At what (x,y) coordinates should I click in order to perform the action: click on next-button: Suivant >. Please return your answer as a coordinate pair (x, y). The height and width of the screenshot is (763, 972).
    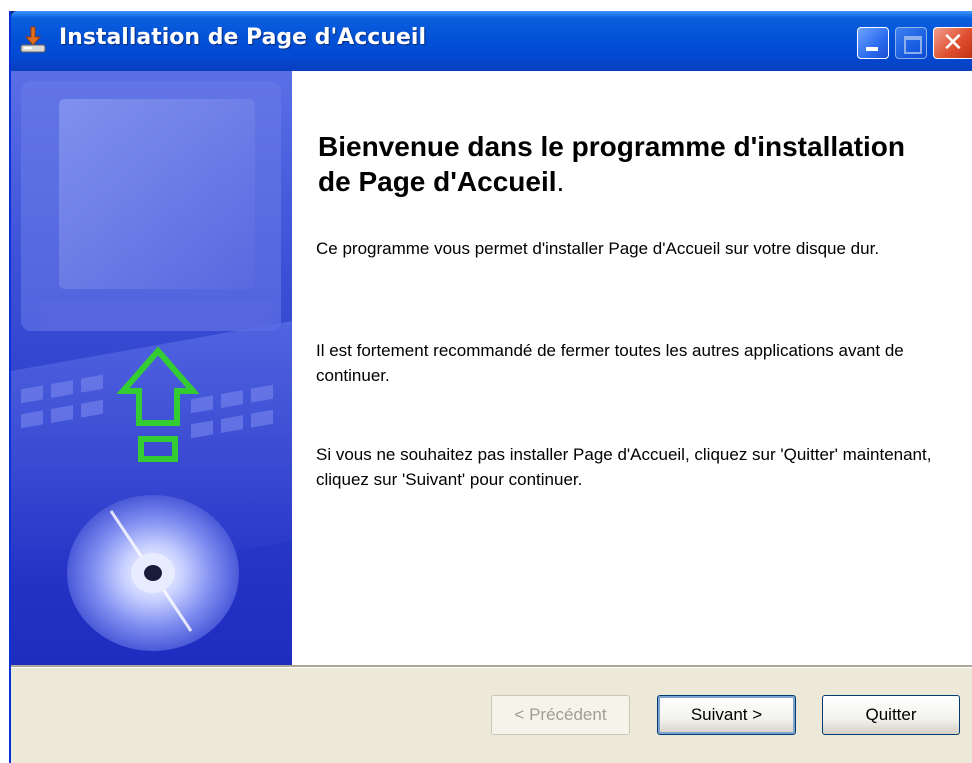
    Looking at the image, I should click on (726, 715).